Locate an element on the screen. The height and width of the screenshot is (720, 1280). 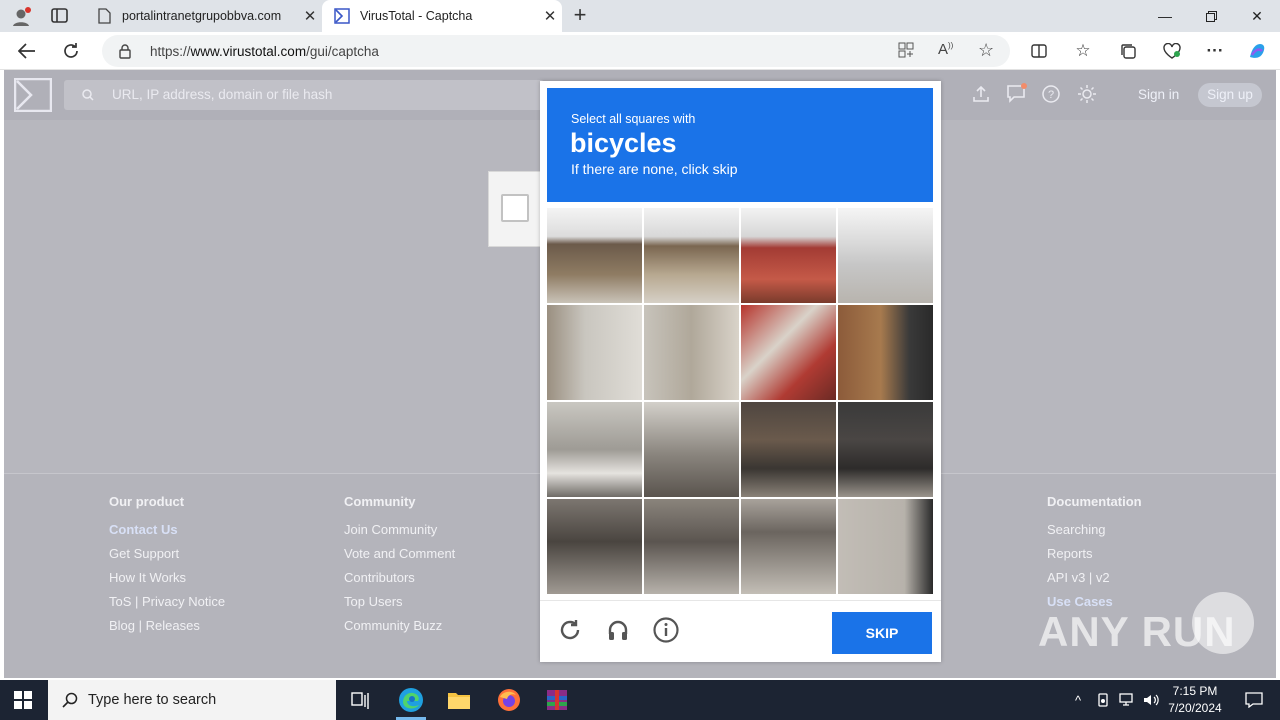
profile-icon is located at coordinates (21, 17).